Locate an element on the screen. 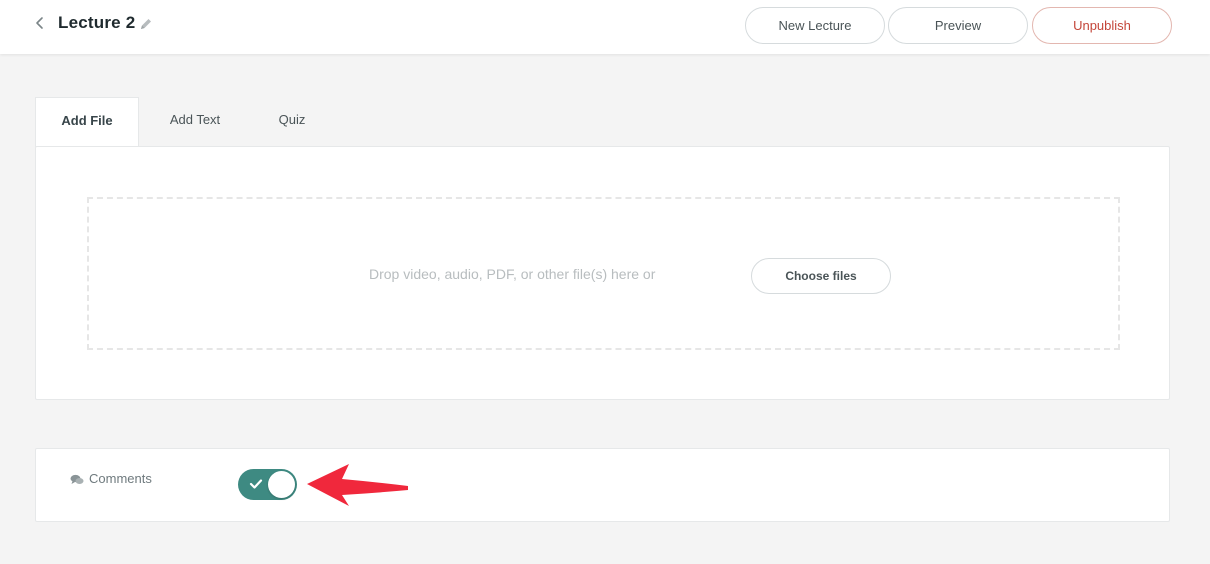  annotation-arrow is located at coordinates (357, 485).